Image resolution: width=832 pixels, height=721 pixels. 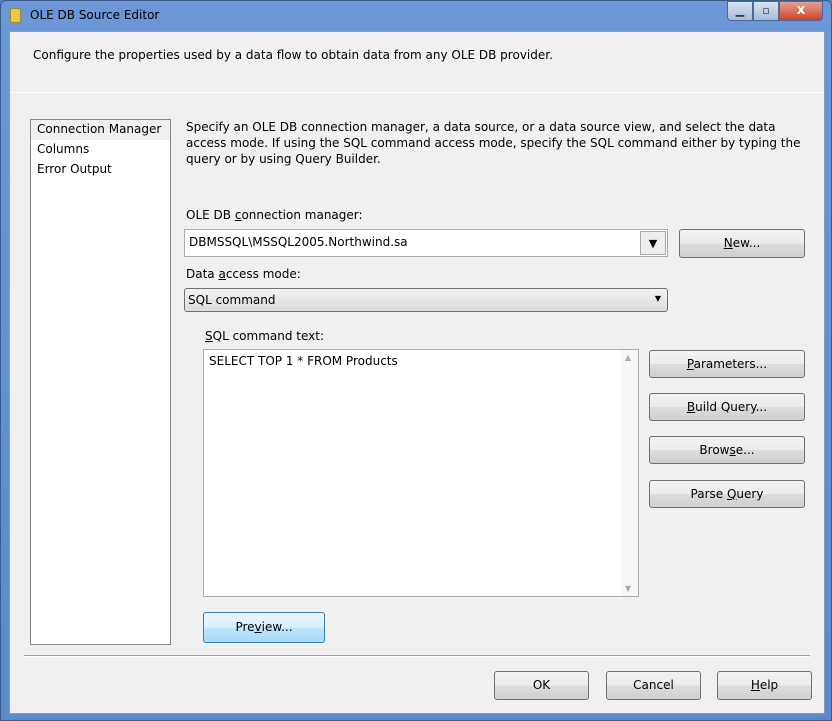 What do you see at coordinates (232, 300) in the screenshot?
I see `data-access-mode-value: SQL command` at bounding box center [232, 300].